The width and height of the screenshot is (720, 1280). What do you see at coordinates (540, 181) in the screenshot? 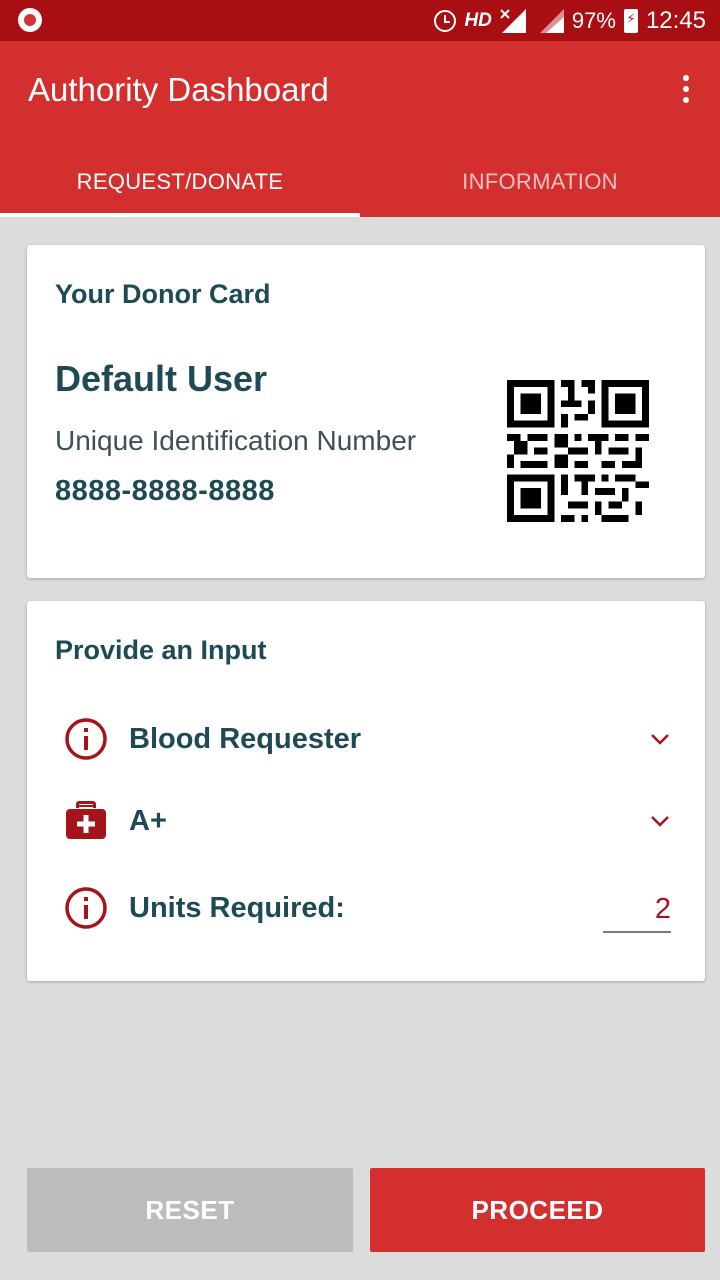
I see `tab-information: INFORMATION` at bounding box center [540, 181].